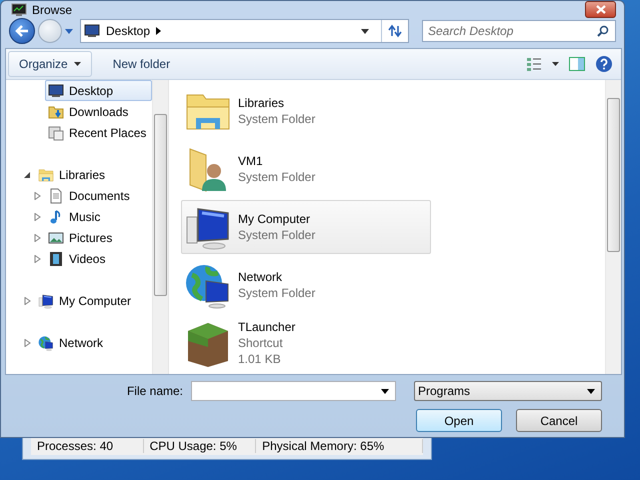 Image resolution: width=640 pixels, height=480 pixels. I want to click on file-item: TLauncher Shortcut 1.01 KB, so click(306, 343).